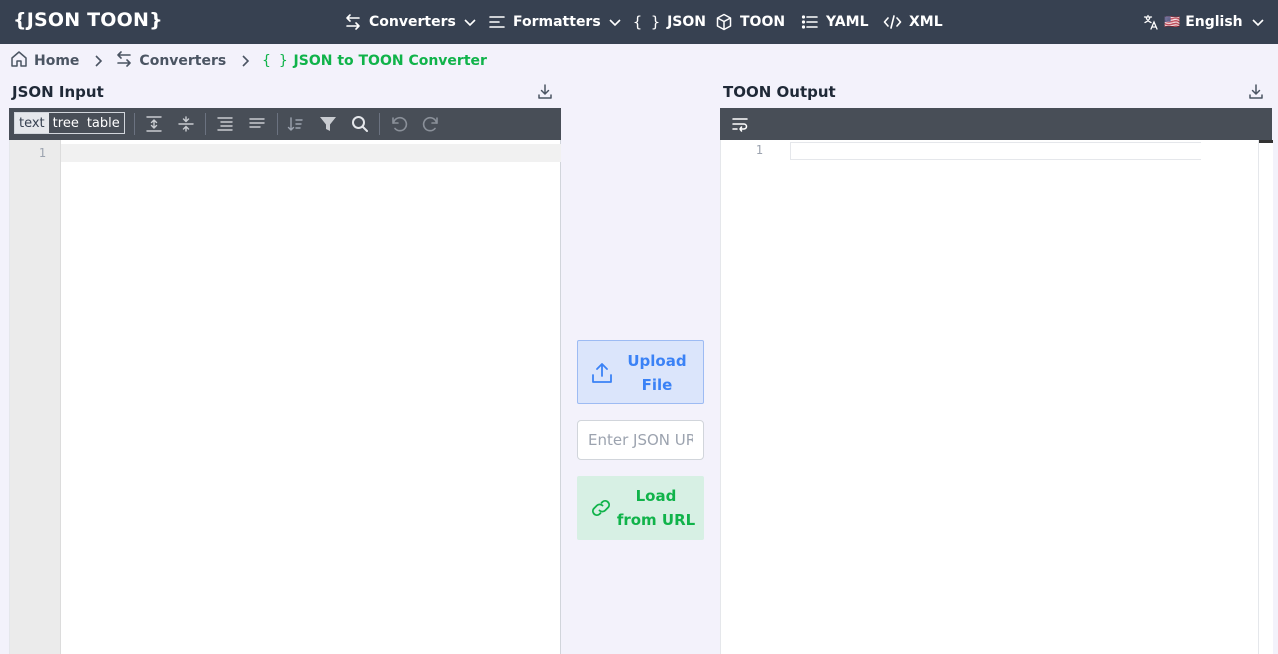 This screenshot has height=654, width=1278. I want to click on link-icon, so click(601, 510).